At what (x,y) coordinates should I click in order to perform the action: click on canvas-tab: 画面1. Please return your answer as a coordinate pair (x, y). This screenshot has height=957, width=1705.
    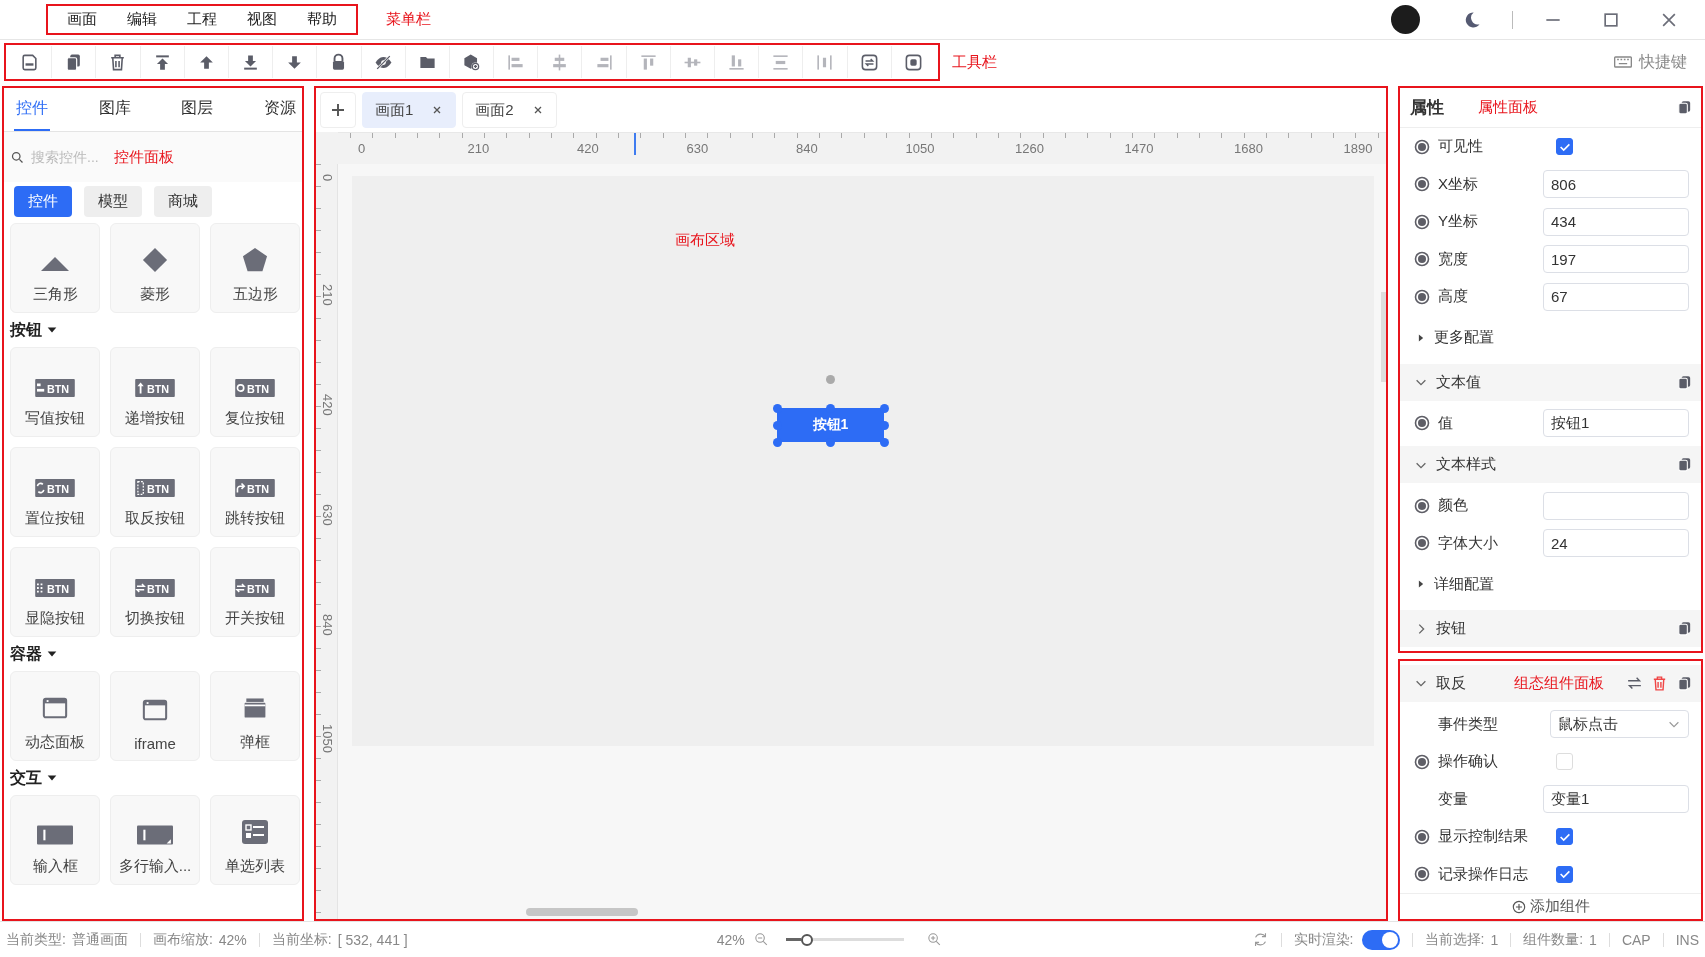
    Looking at the image, I should click on (409, 110).